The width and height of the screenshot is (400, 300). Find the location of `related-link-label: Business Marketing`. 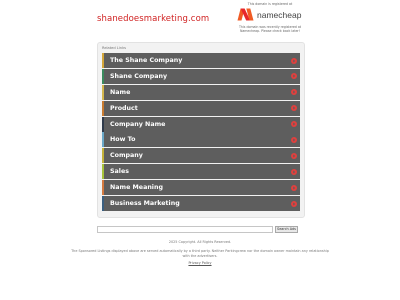

related-link-label: Business Marketing is located at coordinates (145, 204).